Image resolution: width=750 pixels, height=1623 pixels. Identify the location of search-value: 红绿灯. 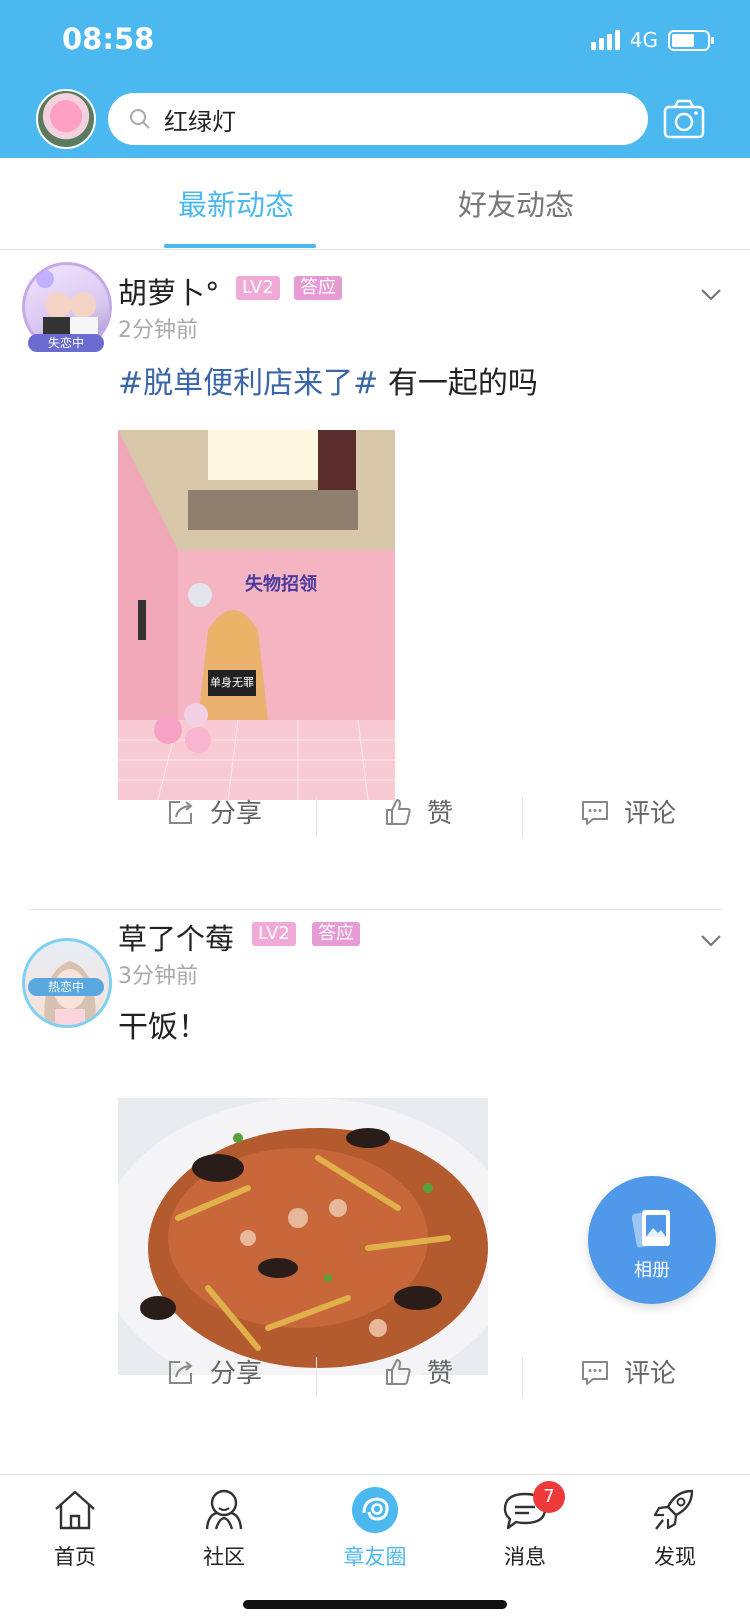
(200, 121).